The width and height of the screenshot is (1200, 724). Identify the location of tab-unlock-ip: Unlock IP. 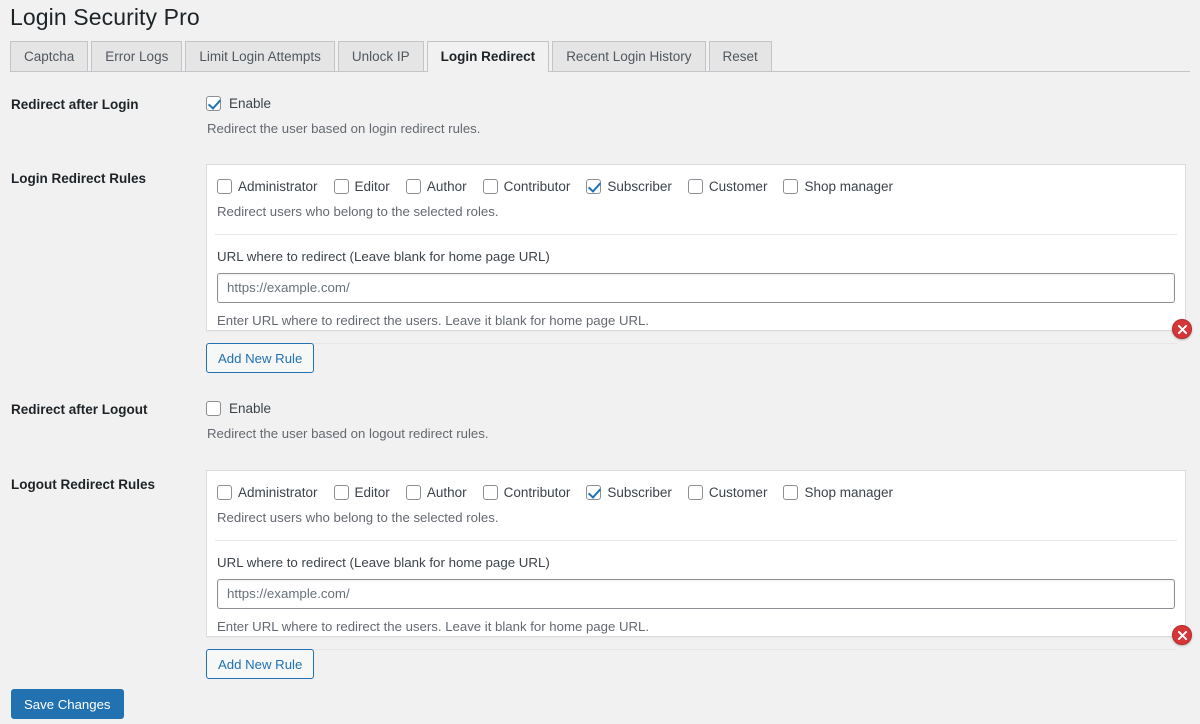
(380, 56).